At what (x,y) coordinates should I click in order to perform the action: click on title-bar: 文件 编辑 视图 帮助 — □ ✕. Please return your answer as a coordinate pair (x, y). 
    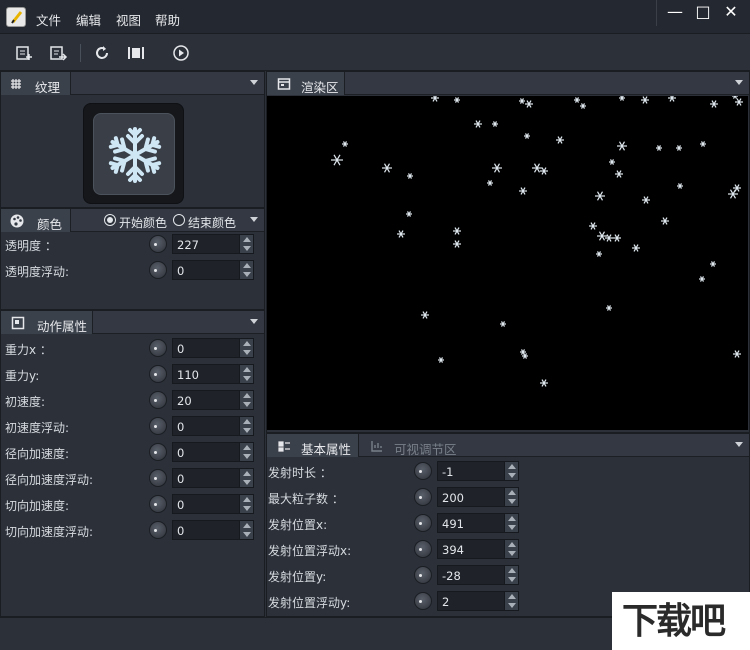
    Looking at the image, I should click on (375, 17).